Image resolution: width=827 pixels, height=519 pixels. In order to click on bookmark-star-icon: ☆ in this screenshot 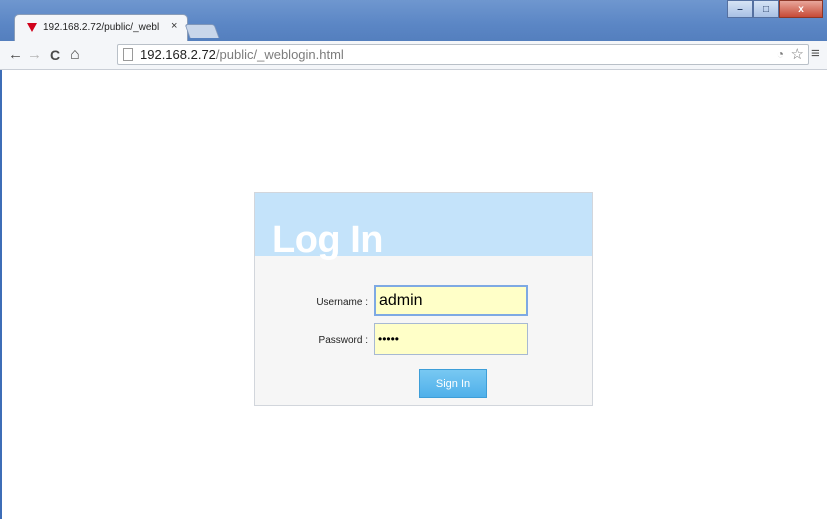, I will do `click(797, 54)`.